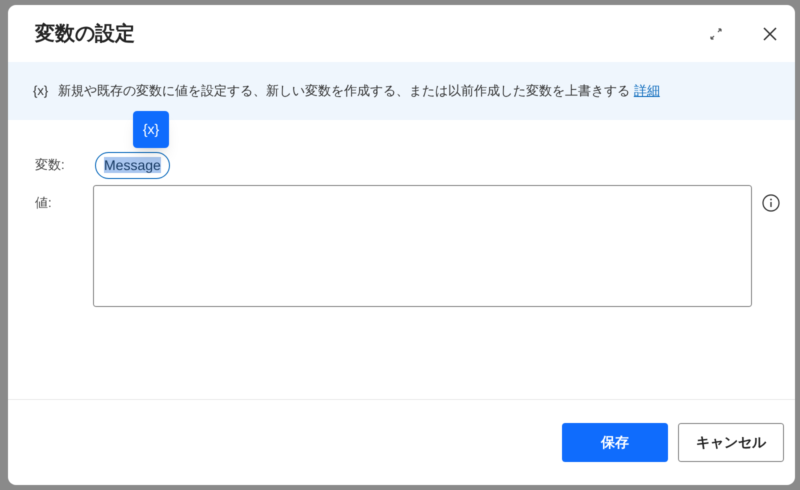 This screenshot has height=490, width=800. Describe the element at coordinates (647, 90) in the screenshot. I see `details-link: 詳細` at that location.